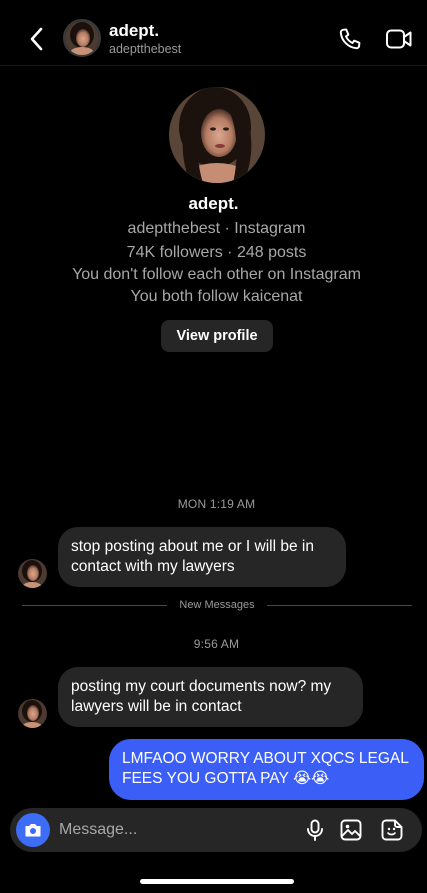  What do you see at coordinates (213, 33) in the screenshot?
I see `chat-header: adept. adeptthebest` at bounding box center [213, 33].